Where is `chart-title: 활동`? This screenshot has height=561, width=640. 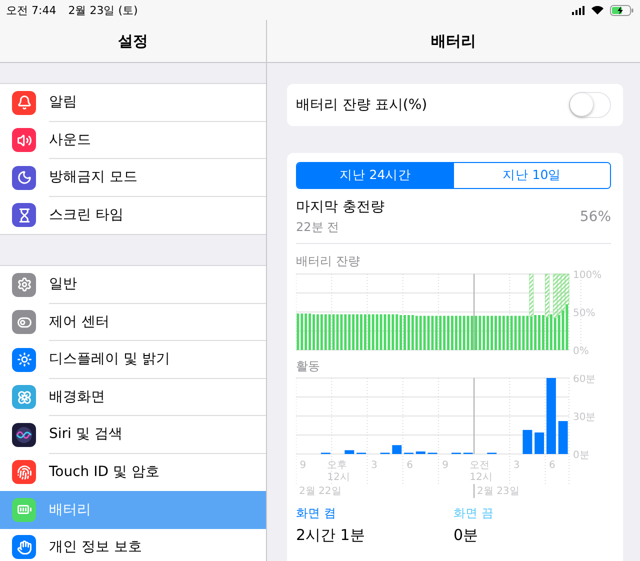 chart-title: 활동 is located at coordinates (308, 366).